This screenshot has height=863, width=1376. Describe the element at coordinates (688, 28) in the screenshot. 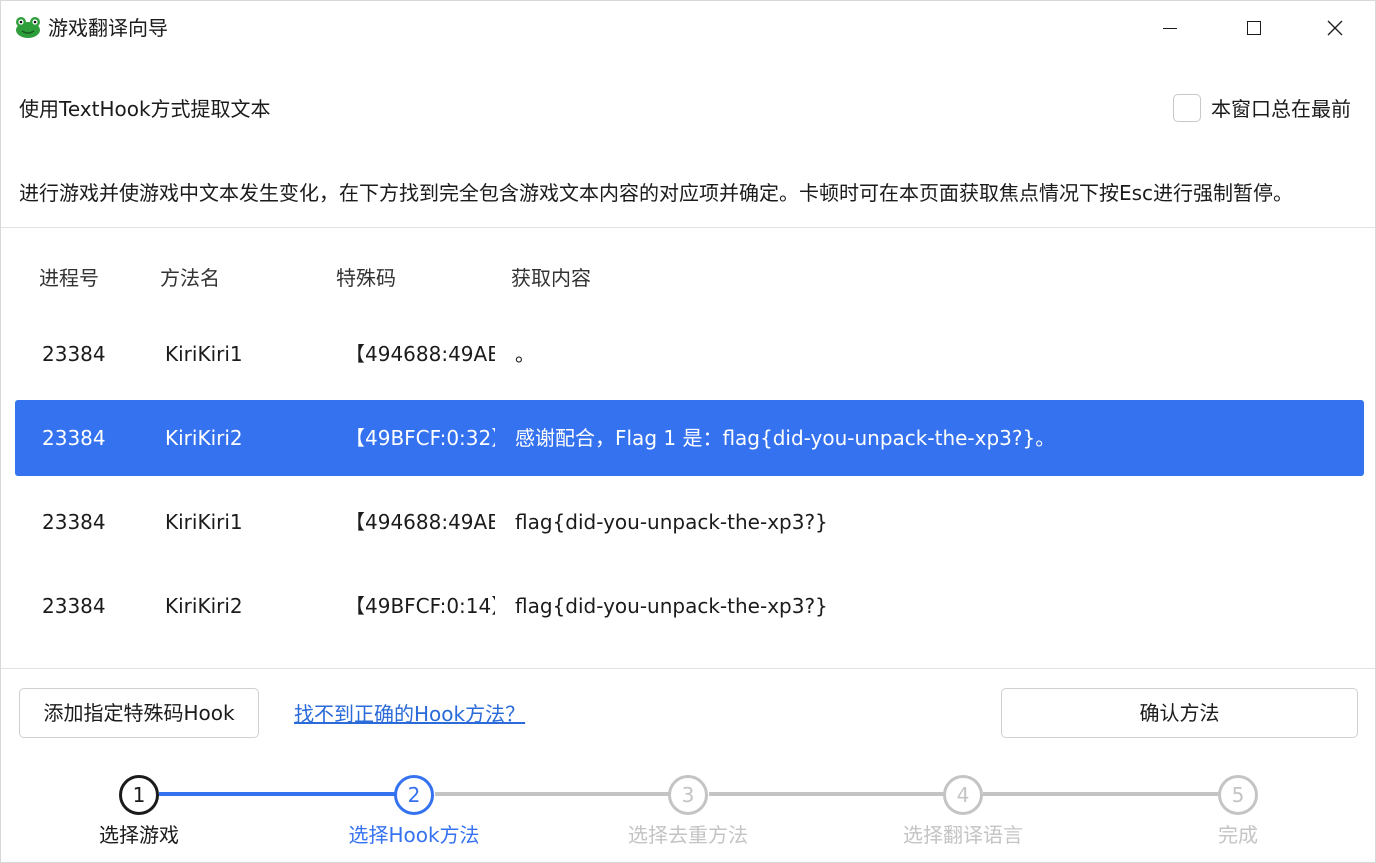

I see `title-bar: 游戏翻译向导` at that location.